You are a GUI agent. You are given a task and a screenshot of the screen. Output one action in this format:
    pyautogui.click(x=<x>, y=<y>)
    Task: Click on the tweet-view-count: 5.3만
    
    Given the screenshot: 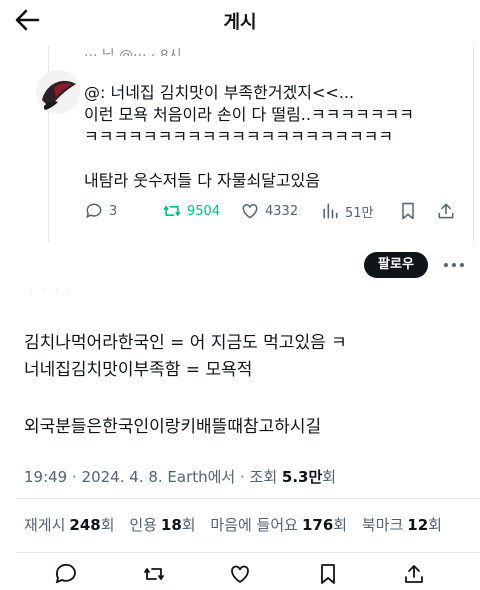 What is the action you would take?
    pyautogui.click(x=302, y=477)
    